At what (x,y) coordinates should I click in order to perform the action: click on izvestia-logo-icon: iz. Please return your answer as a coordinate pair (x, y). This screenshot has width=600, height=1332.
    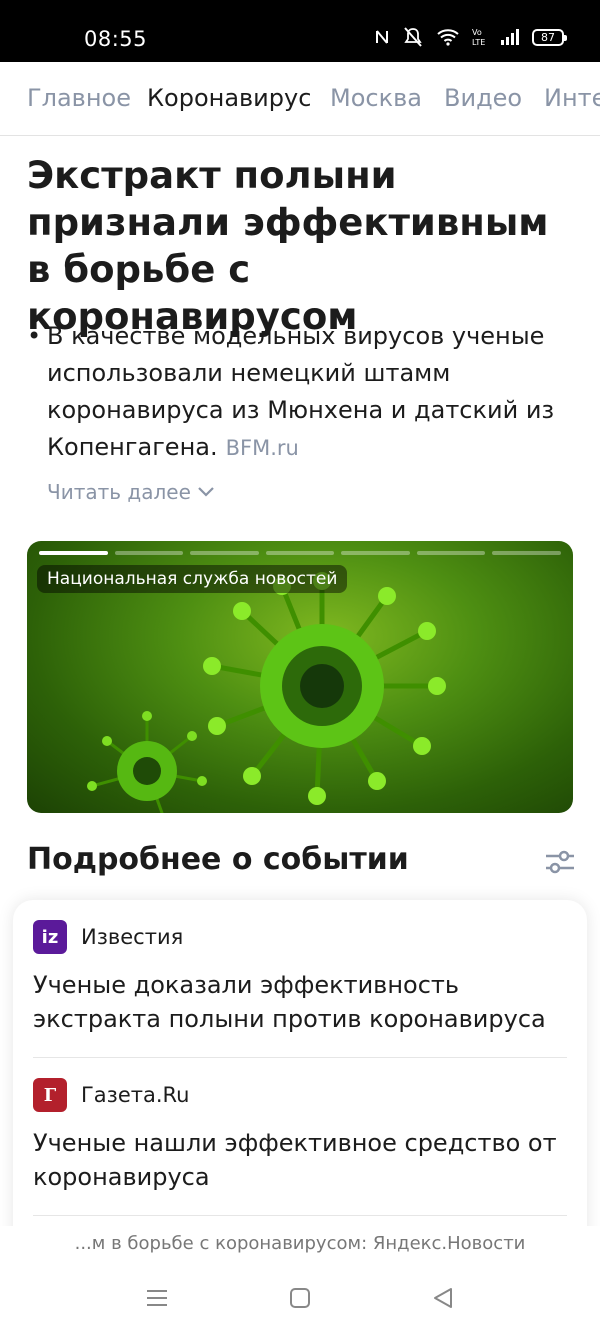
    Looking at the image, I should click on (50, 937).